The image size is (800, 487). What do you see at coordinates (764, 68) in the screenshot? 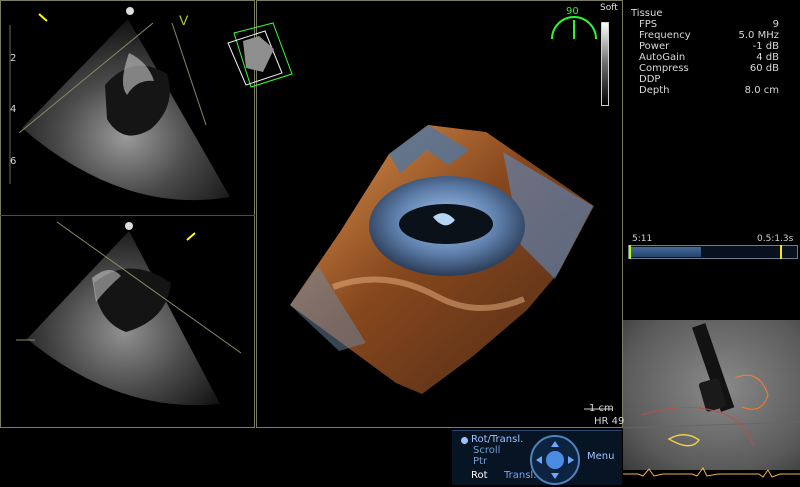
I see `param-value: 60 dB` at bounding box center [764, 68].